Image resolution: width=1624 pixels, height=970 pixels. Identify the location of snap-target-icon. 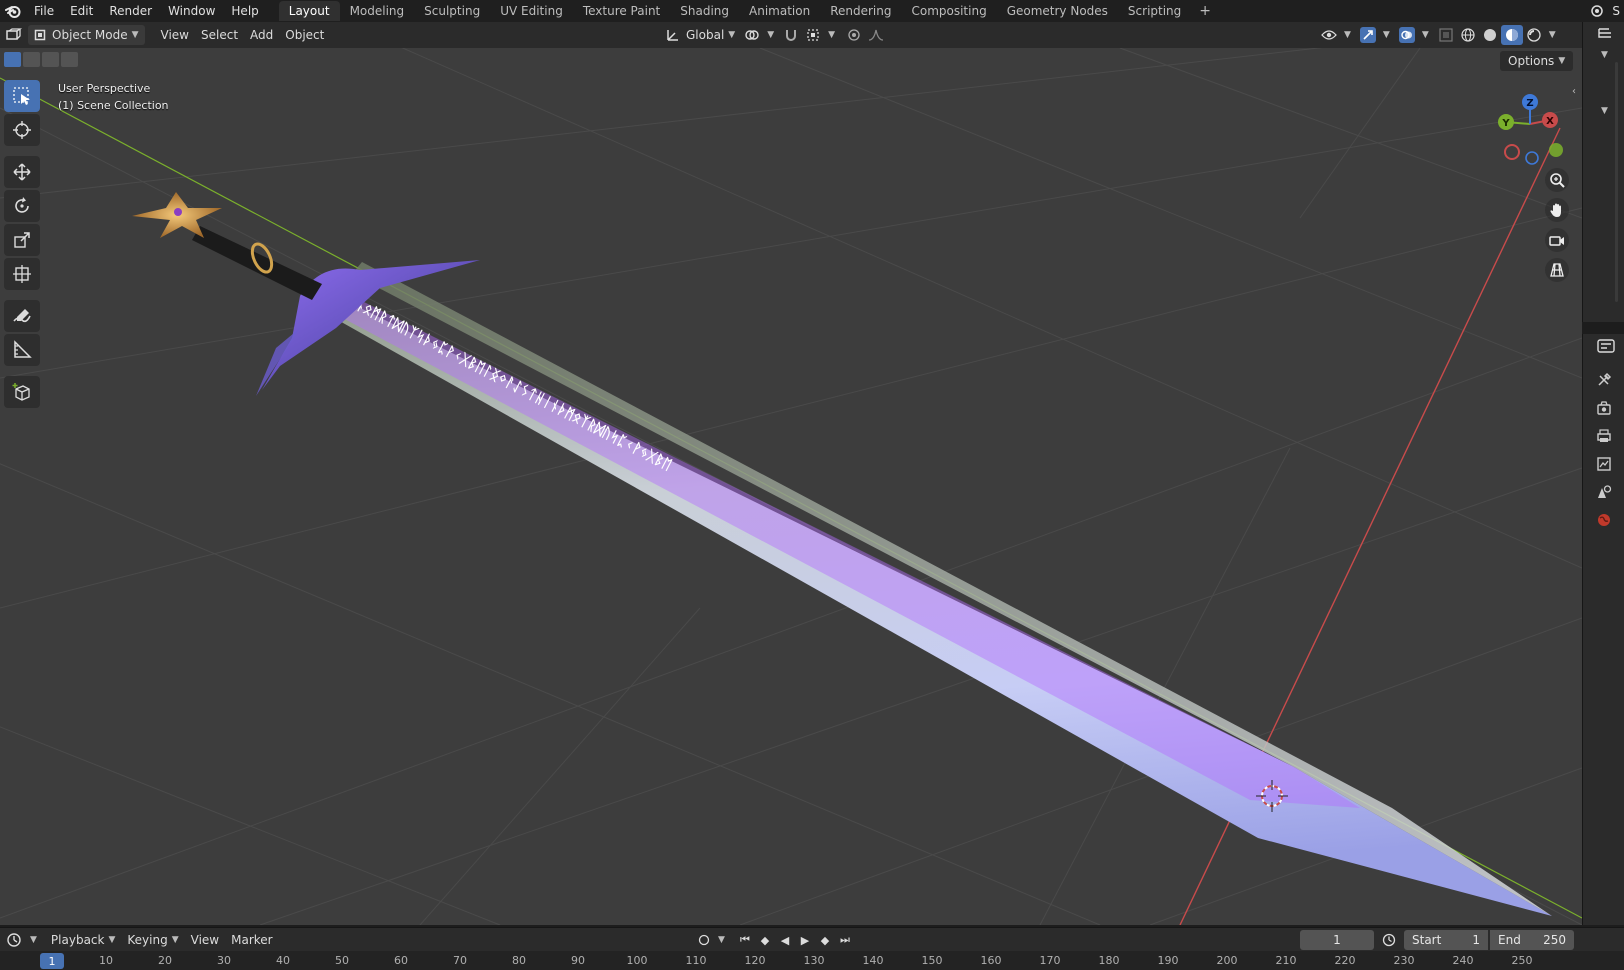
(813, 35).